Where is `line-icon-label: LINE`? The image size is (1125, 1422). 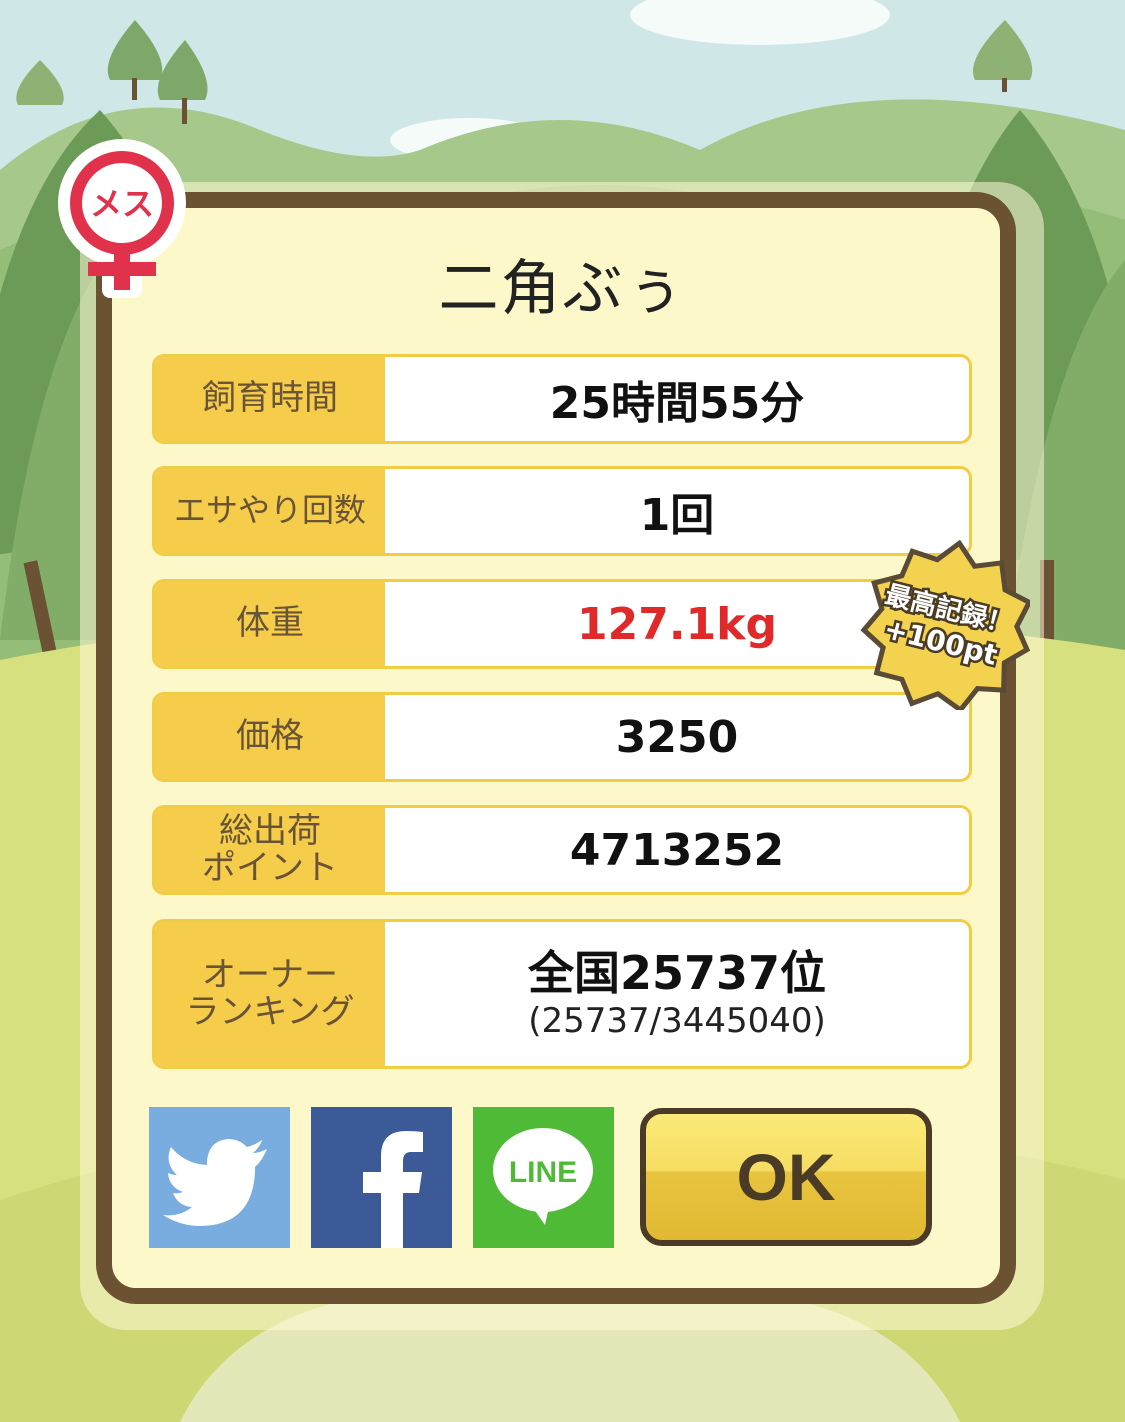 line-icon-label: LINE is located at coordinates (543, 1172).